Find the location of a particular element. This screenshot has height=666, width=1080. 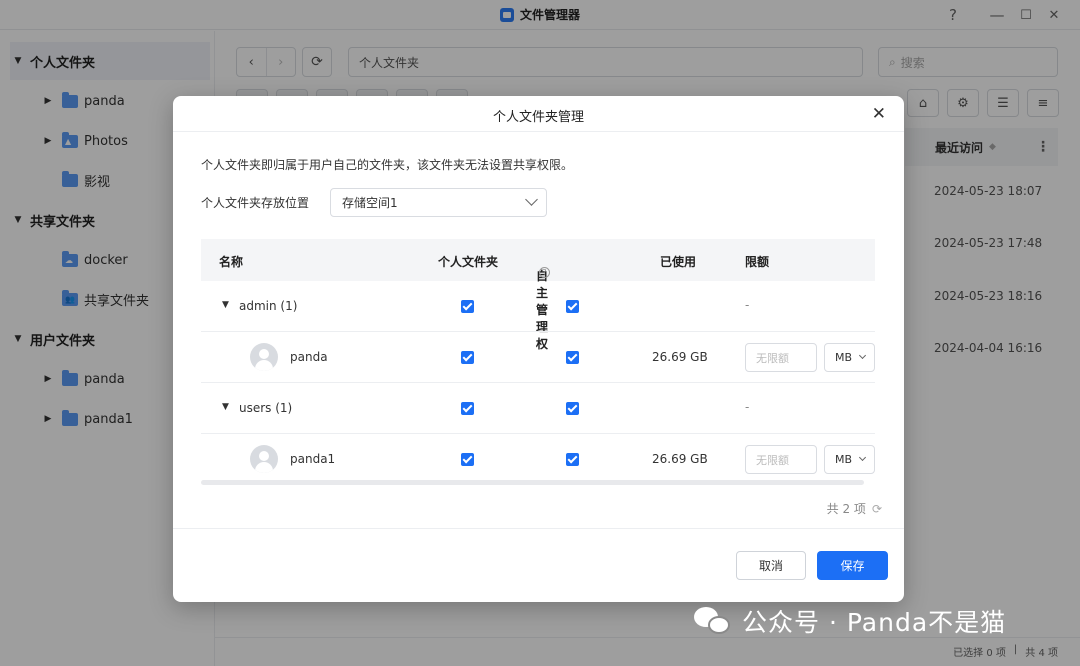

column-name: 名称 is located at coordinates (231, 262).